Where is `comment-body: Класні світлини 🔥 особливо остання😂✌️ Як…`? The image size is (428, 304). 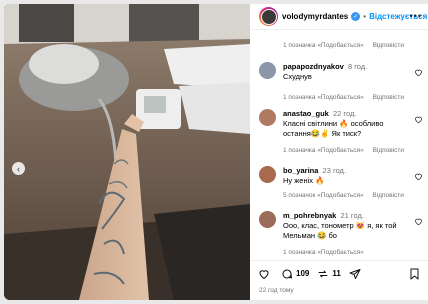 comment-body: Класні світлини 🔥 особливо остання😂✌️ Як… is located at coordinates (333, 128).